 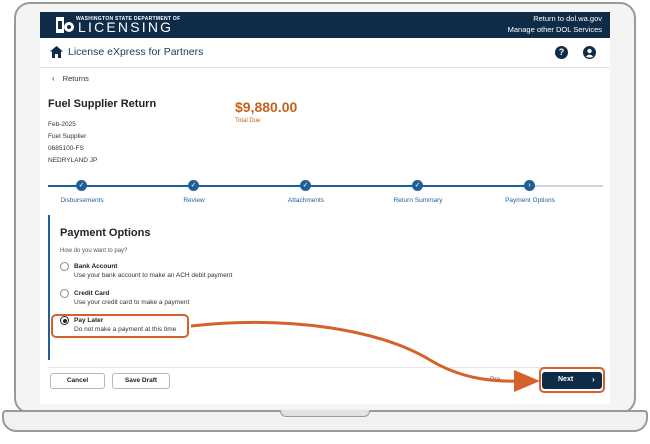 What do you see at coordinates (53, 78) in the screenshot?
I see `chevron-left-icon: ‹` at bounding box center [53, 78].